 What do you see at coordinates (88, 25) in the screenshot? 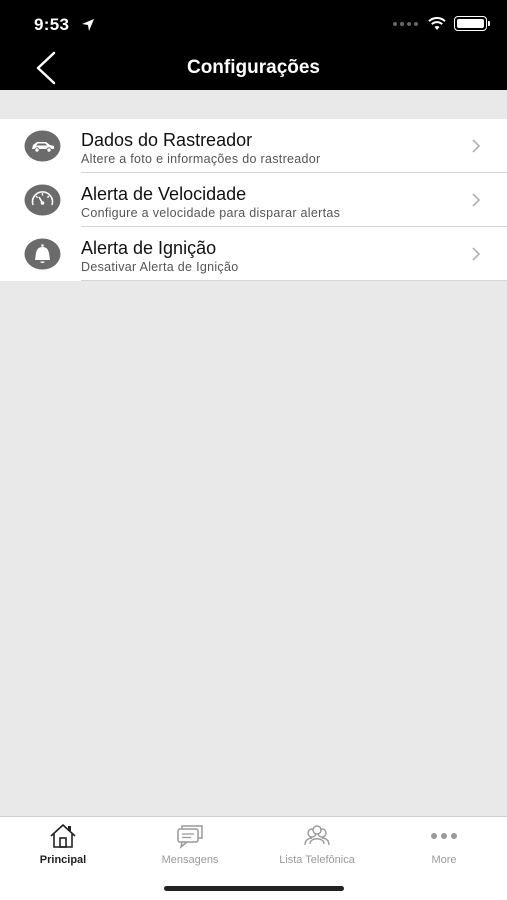
I see `location-arrow-icon` at bounding box center [88, 25].